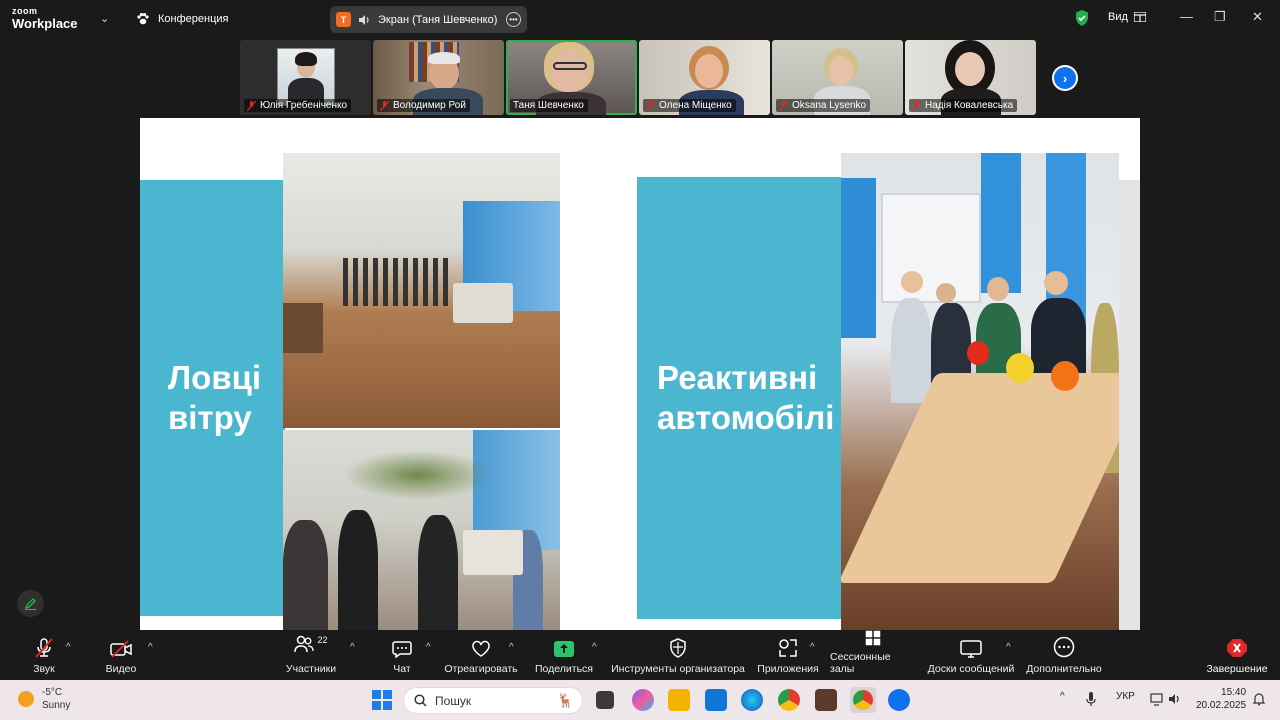 The image size is (1280, 720). I want to click on system-clock: 15:40 20.02.2025, so click(1221, 699).